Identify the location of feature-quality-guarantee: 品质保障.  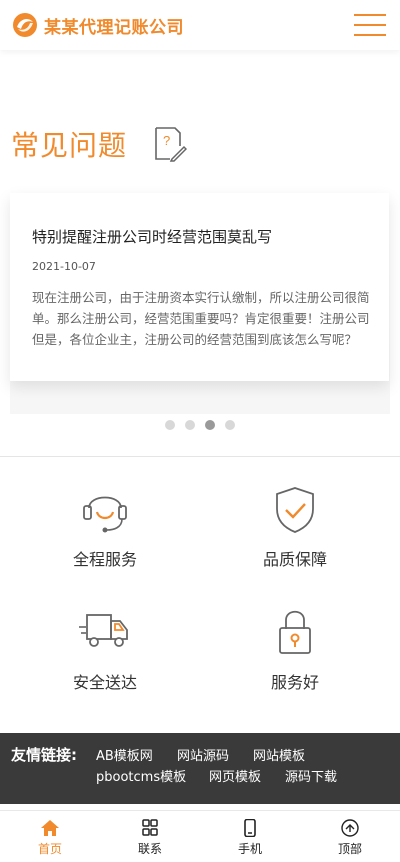
(295, 527).